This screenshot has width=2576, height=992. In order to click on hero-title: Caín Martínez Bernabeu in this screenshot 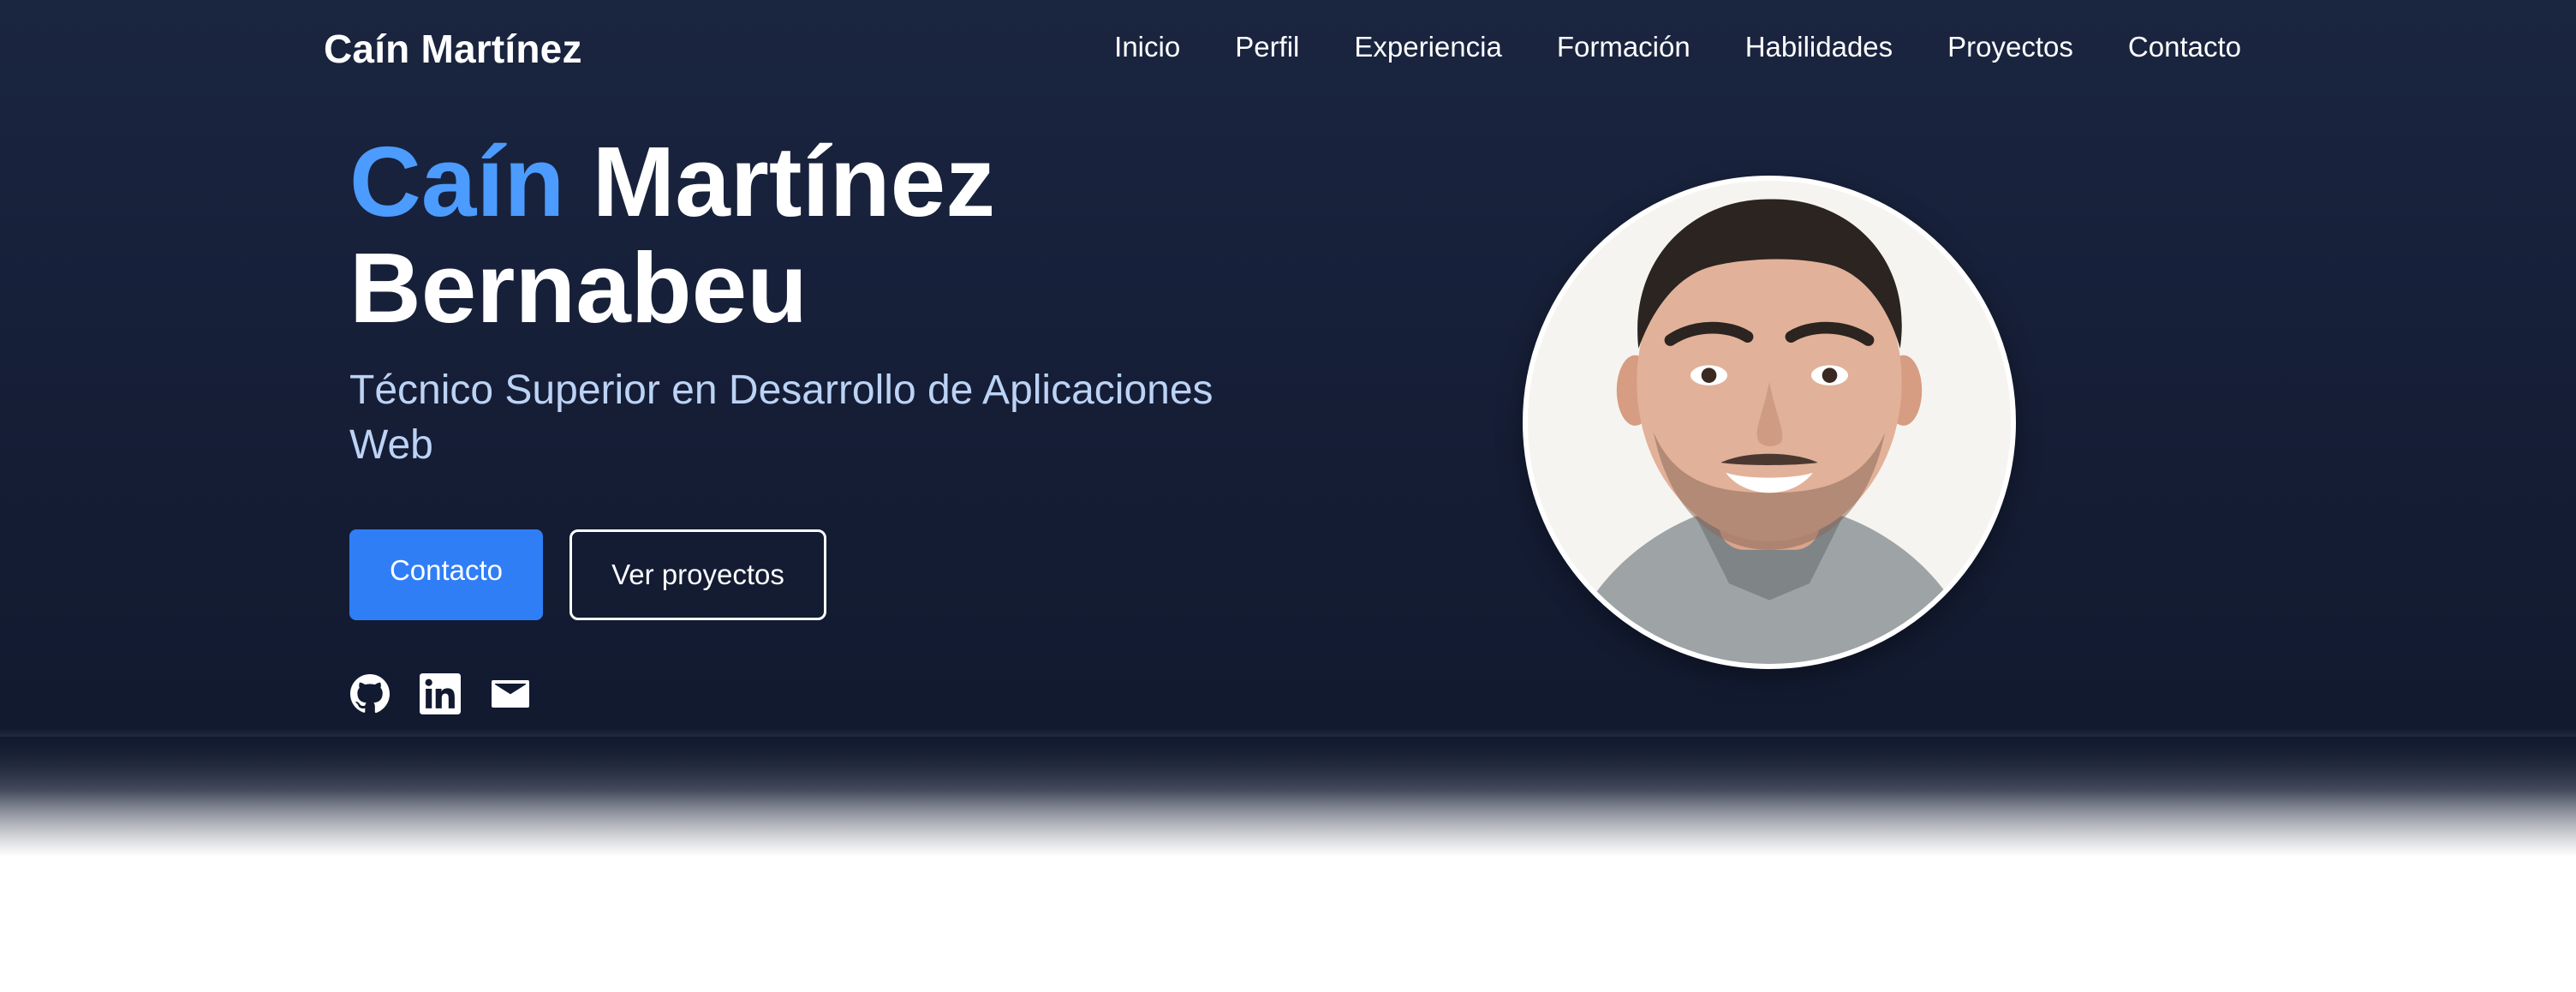, I will do `click(672, 234)`.